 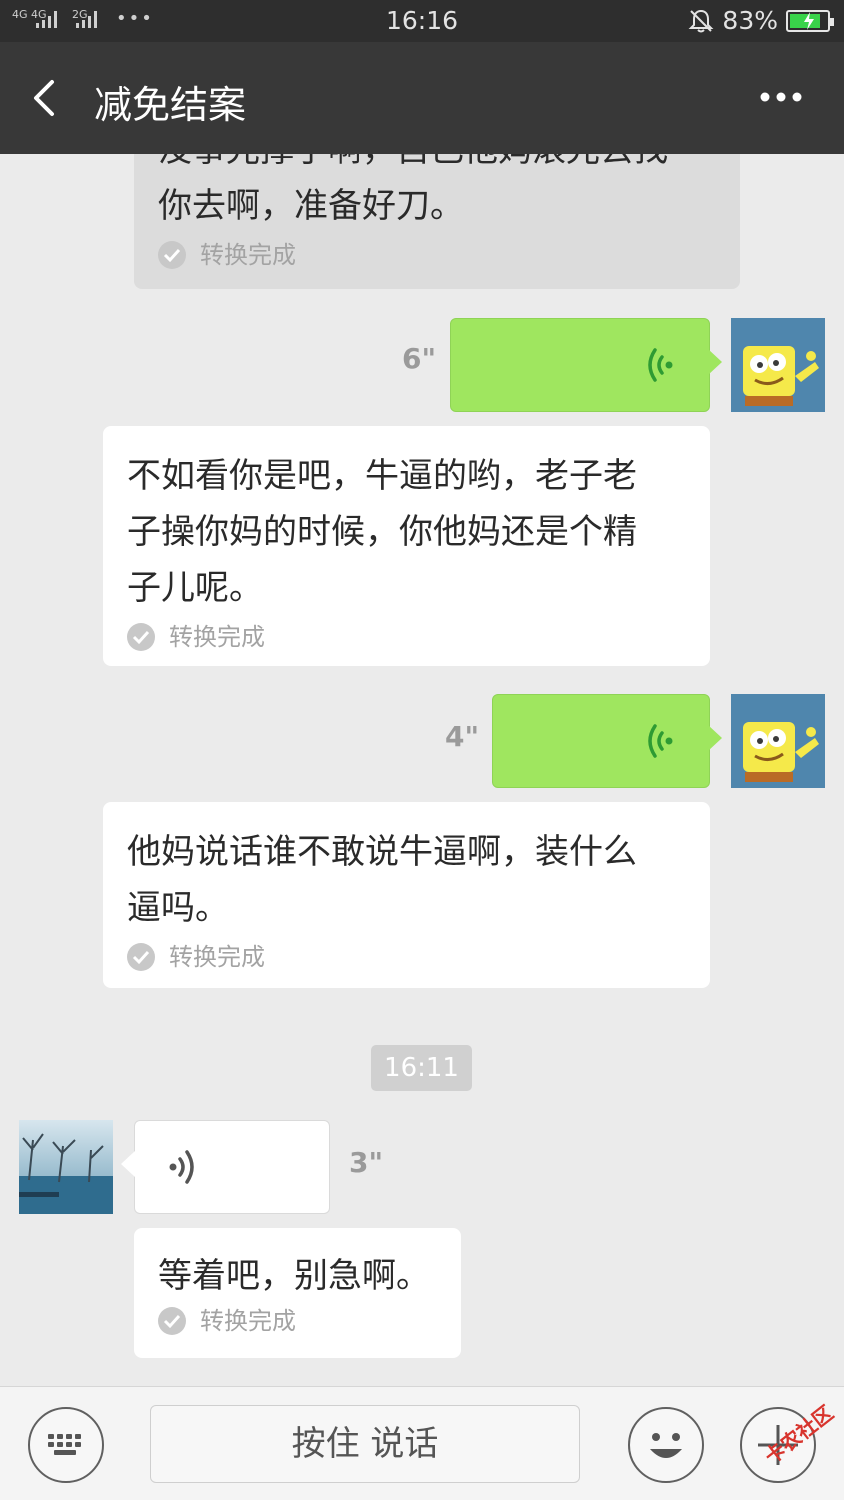 I want to click on keyboard-icon, so click(x=64, y=1444).